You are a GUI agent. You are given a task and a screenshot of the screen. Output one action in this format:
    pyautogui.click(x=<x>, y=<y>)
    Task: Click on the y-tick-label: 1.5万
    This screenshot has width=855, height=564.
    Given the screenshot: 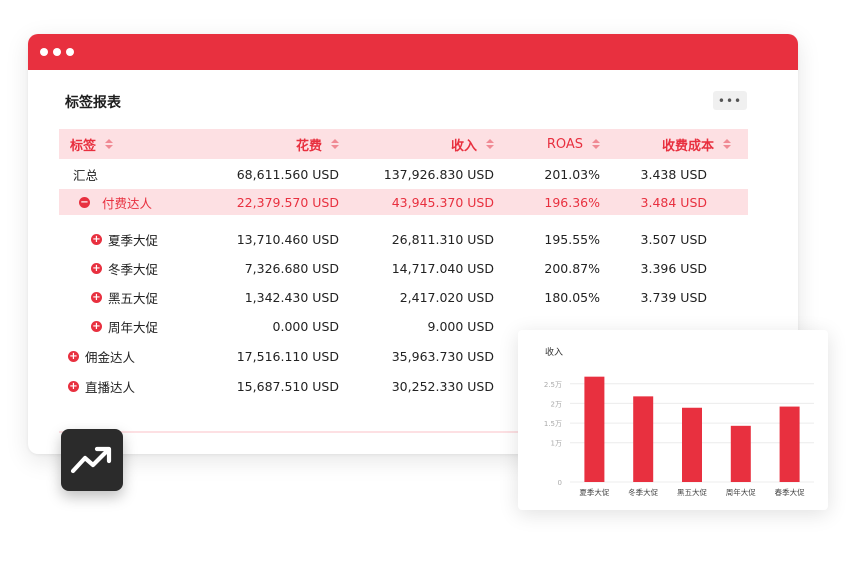 What is the action you would take?
    pyautogui.click(x=553, y=424)
    